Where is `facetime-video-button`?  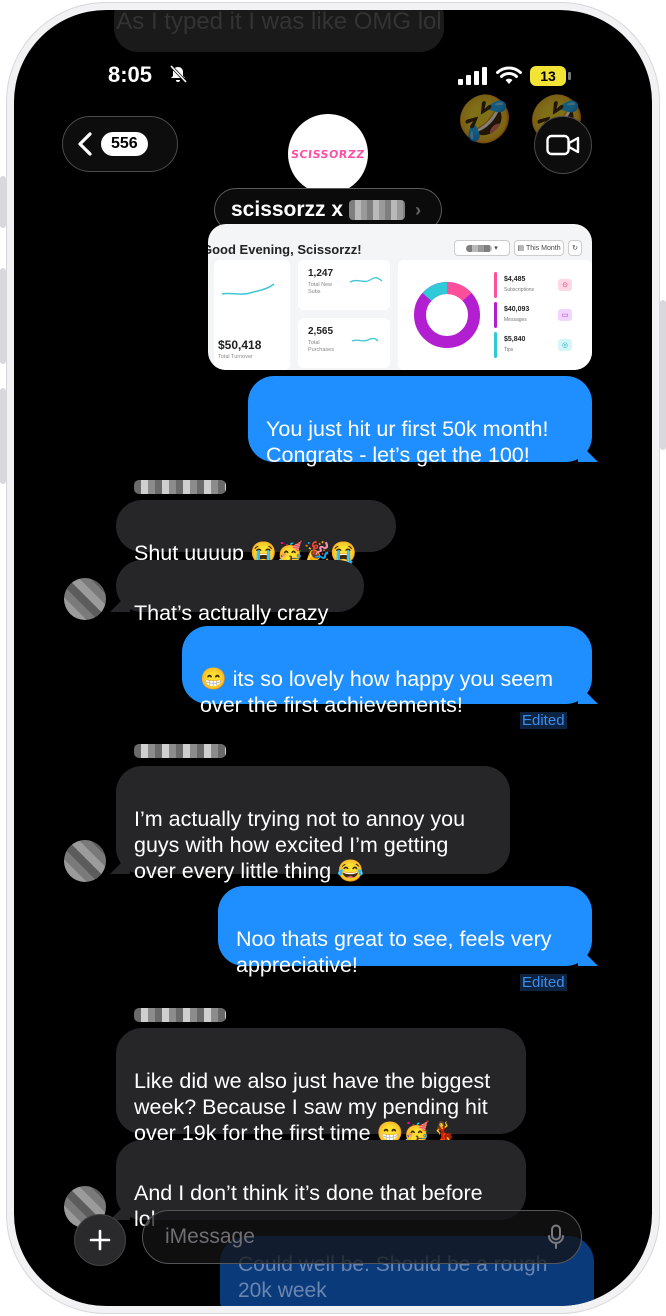
facetime-video-button is located at coordinates (563, 145).